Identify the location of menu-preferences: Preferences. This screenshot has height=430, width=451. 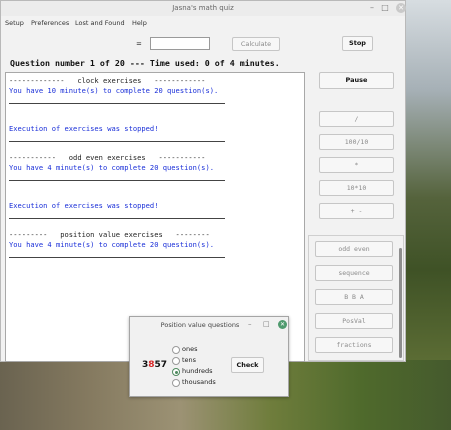
(50, 23).